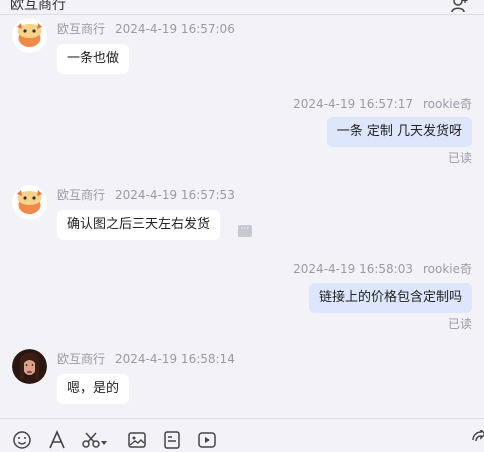  Describe the element at coordinates (175, 195) in the screenshot. I see `timestamp: 2024-4-19 16:57:53` at that location.